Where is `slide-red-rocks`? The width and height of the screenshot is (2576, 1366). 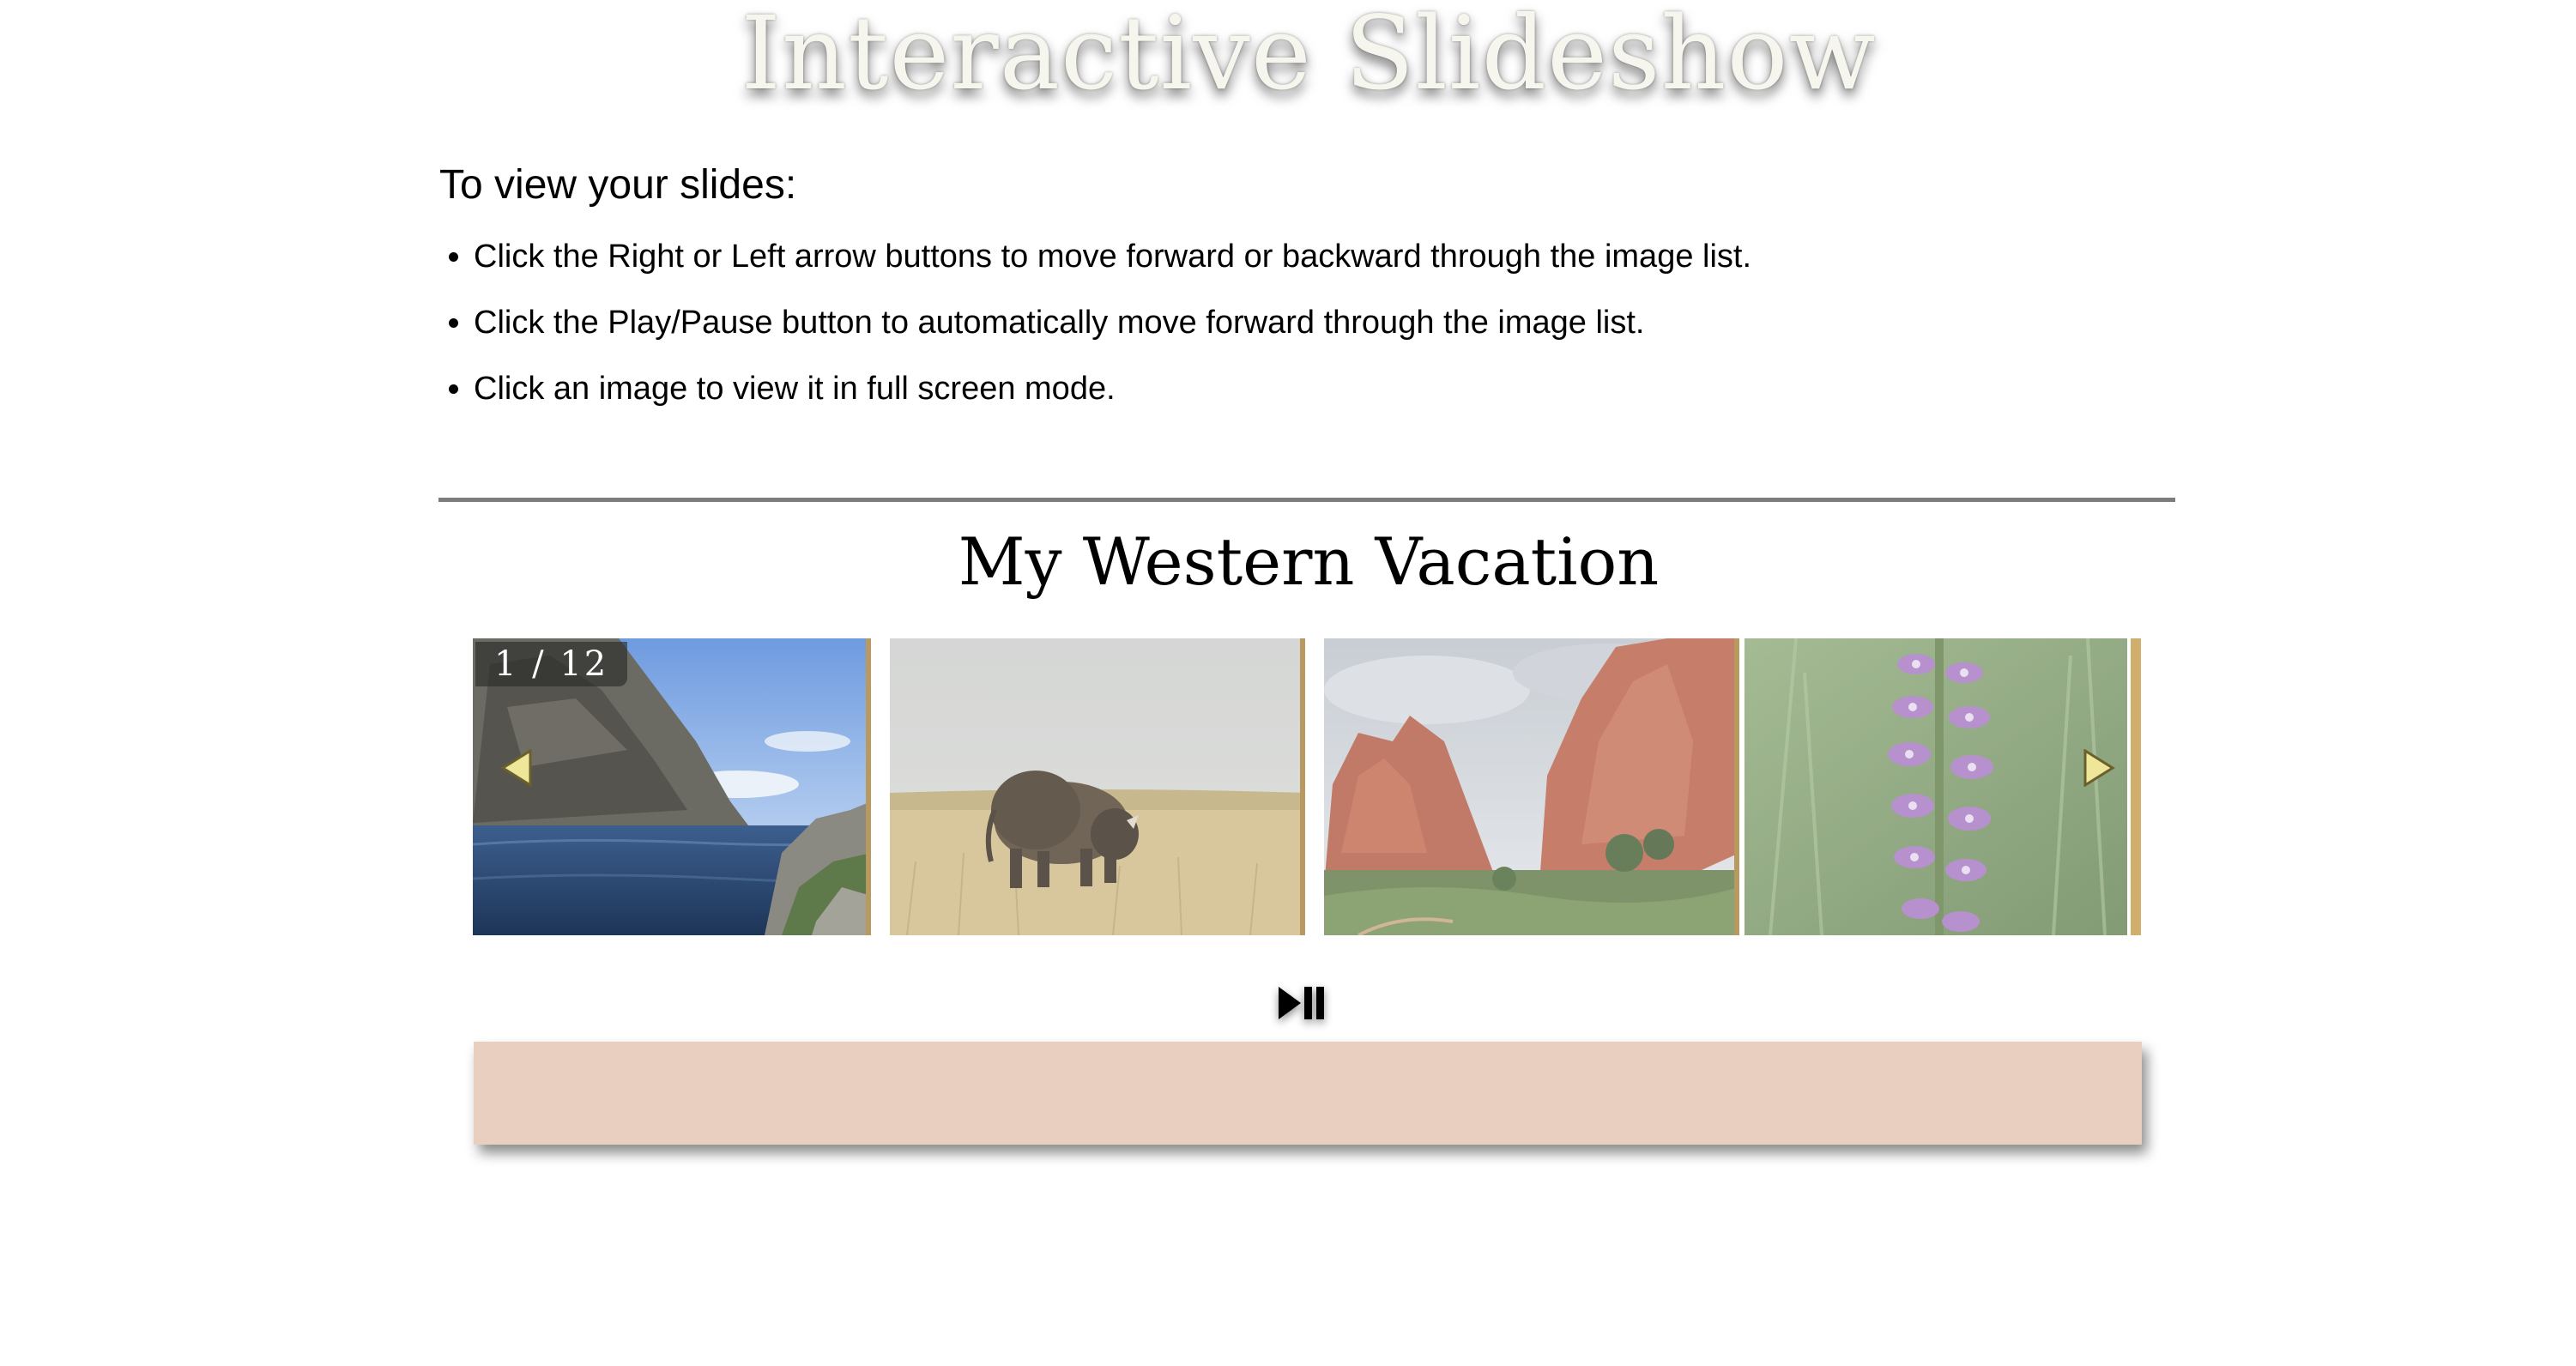 slide-red-rocks is located at coordinates (1531, 786).